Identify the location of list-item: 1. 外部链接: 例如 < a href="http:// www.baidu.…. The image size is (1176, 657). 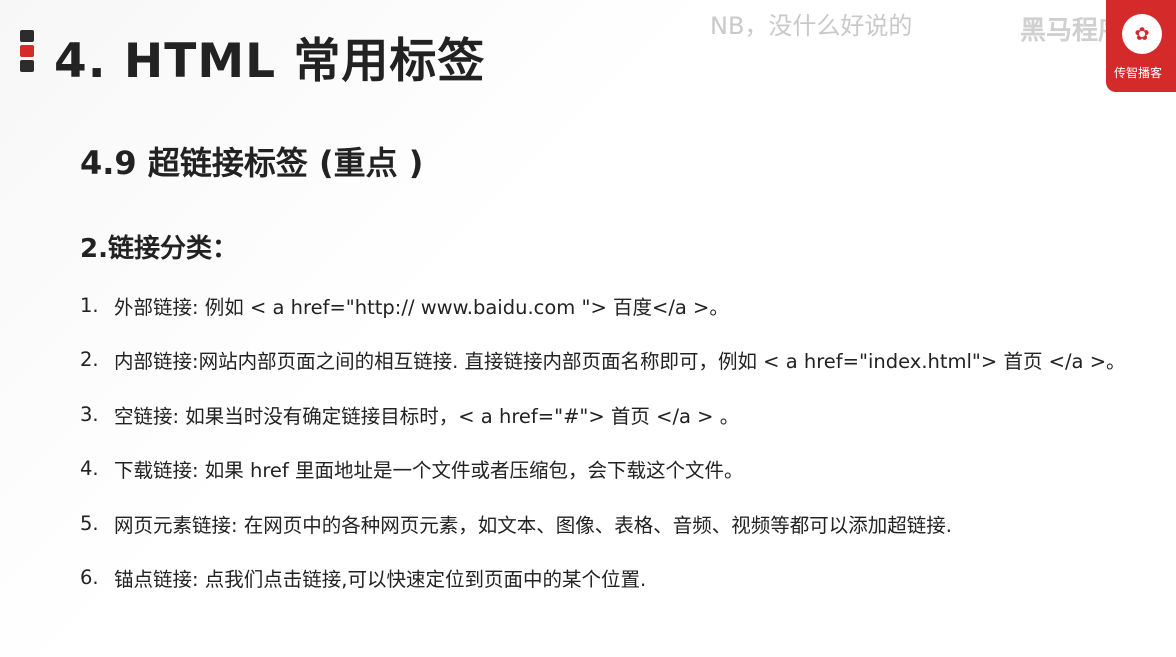
(625, 305).